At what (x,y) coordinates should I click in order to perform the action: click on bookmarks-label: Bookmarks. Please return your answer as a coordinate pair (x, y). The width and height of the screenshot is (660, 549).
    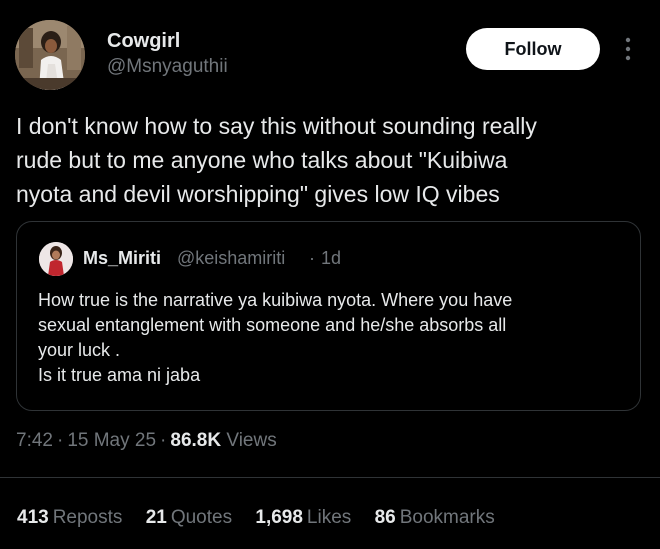
    Looking at the image, I should click on (447, 517).